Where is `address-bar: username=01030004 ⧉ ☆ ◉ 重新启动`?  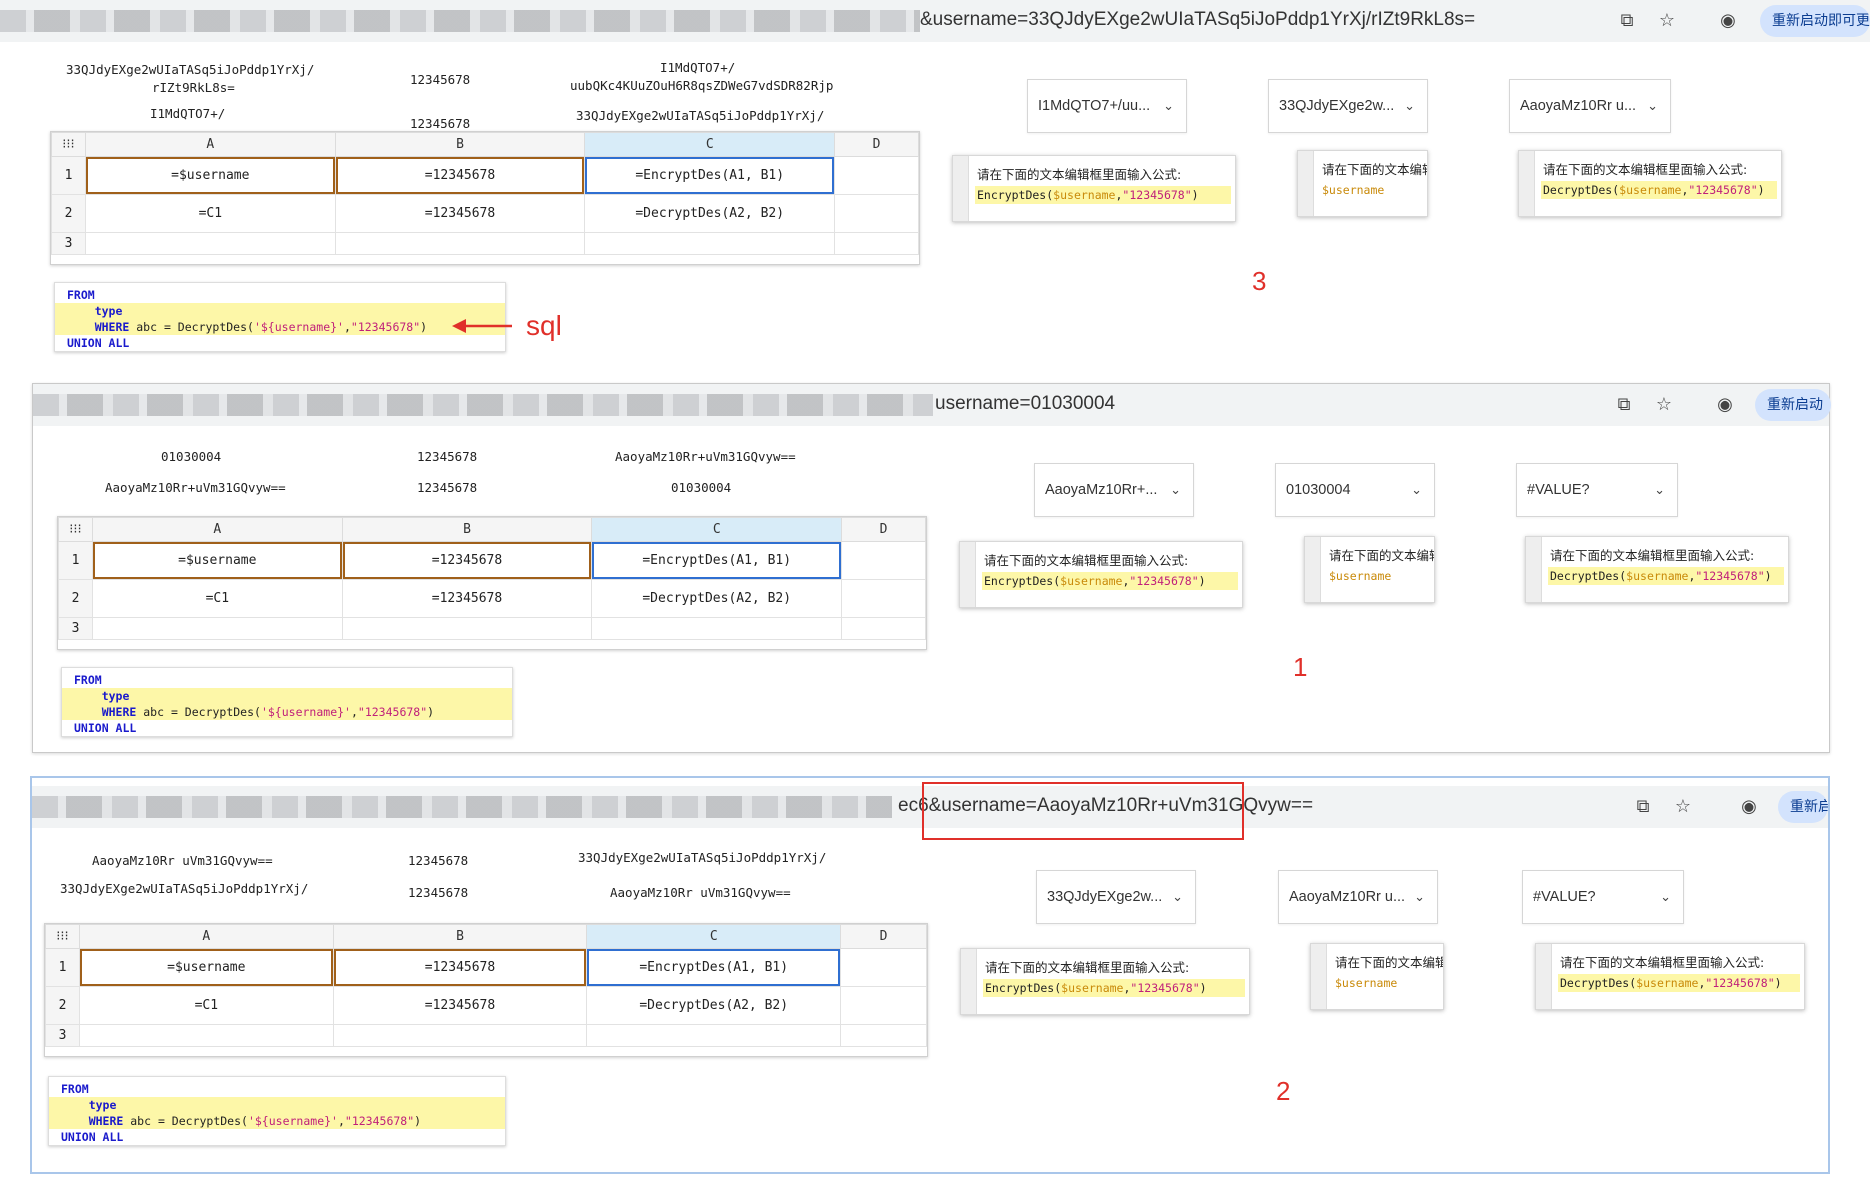 address-bar: username=01030004 ⧉ ☆ ◉ 重新启动 is located at coordinates (932, 405).